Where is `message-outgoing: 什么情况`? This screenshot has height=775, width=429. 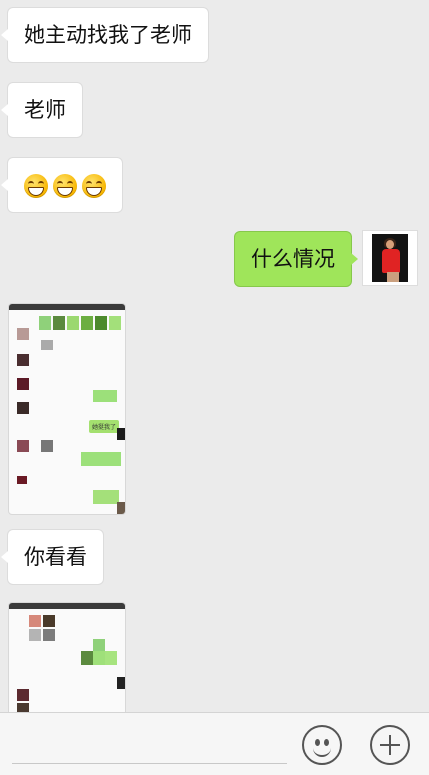 message-outgoing: 什么情况 is located at coordinates (296, 259).